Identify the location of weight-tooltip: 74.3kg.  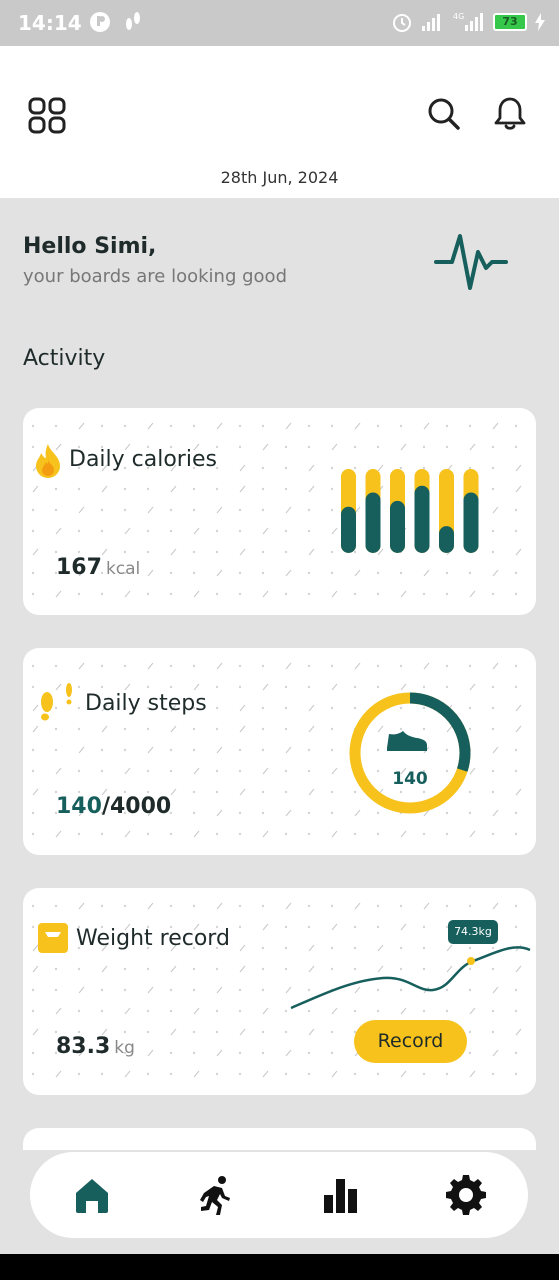
(473, 932).